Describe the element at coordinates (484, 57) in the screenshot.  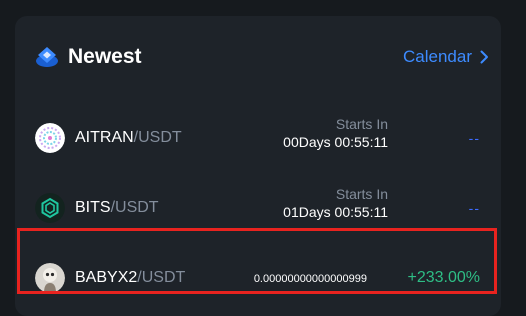
I see `chevron-right-icon` at that location.